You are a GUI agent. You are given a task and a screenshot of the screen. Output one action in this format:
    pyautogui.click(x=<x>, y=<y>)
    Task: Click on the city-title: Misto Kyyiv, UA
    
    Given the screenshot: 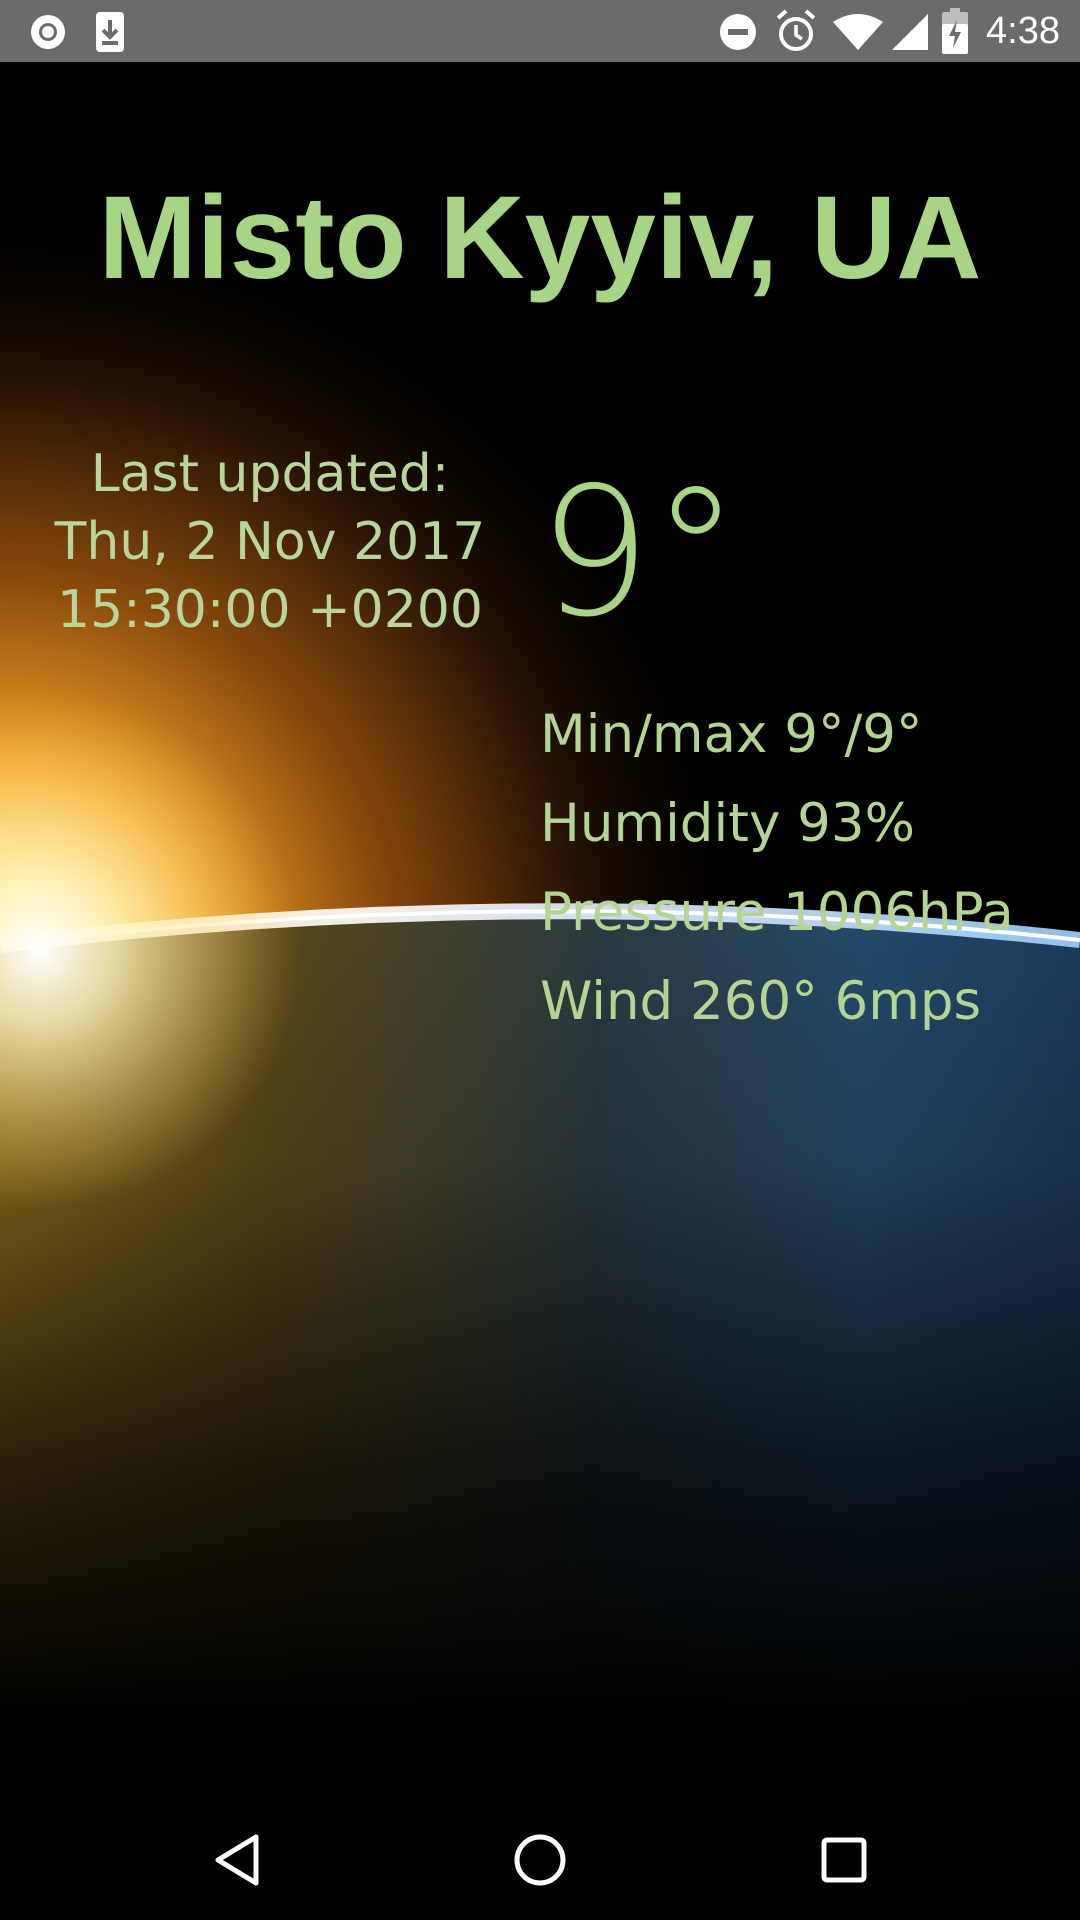 What is the action you would take?
    pyautogui.click(x=540, y=238)
    